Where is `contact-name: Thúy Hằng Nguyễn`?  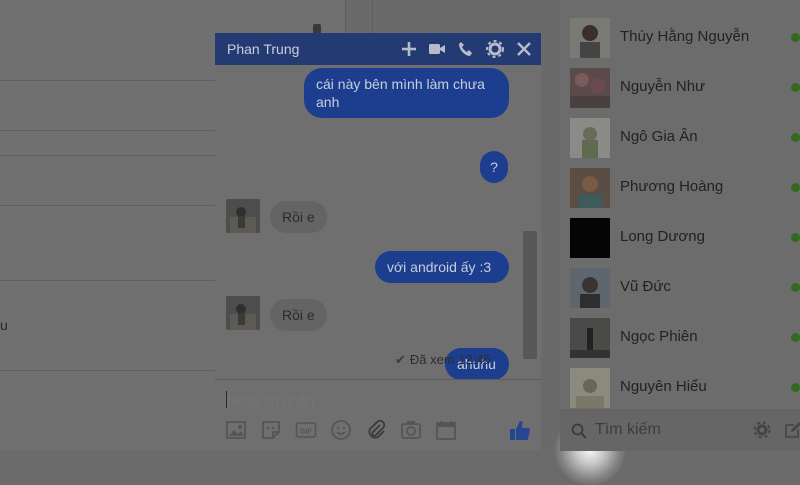 contact-name: Thúy Hằng Nguyễn is located at coordinates (685, 36).